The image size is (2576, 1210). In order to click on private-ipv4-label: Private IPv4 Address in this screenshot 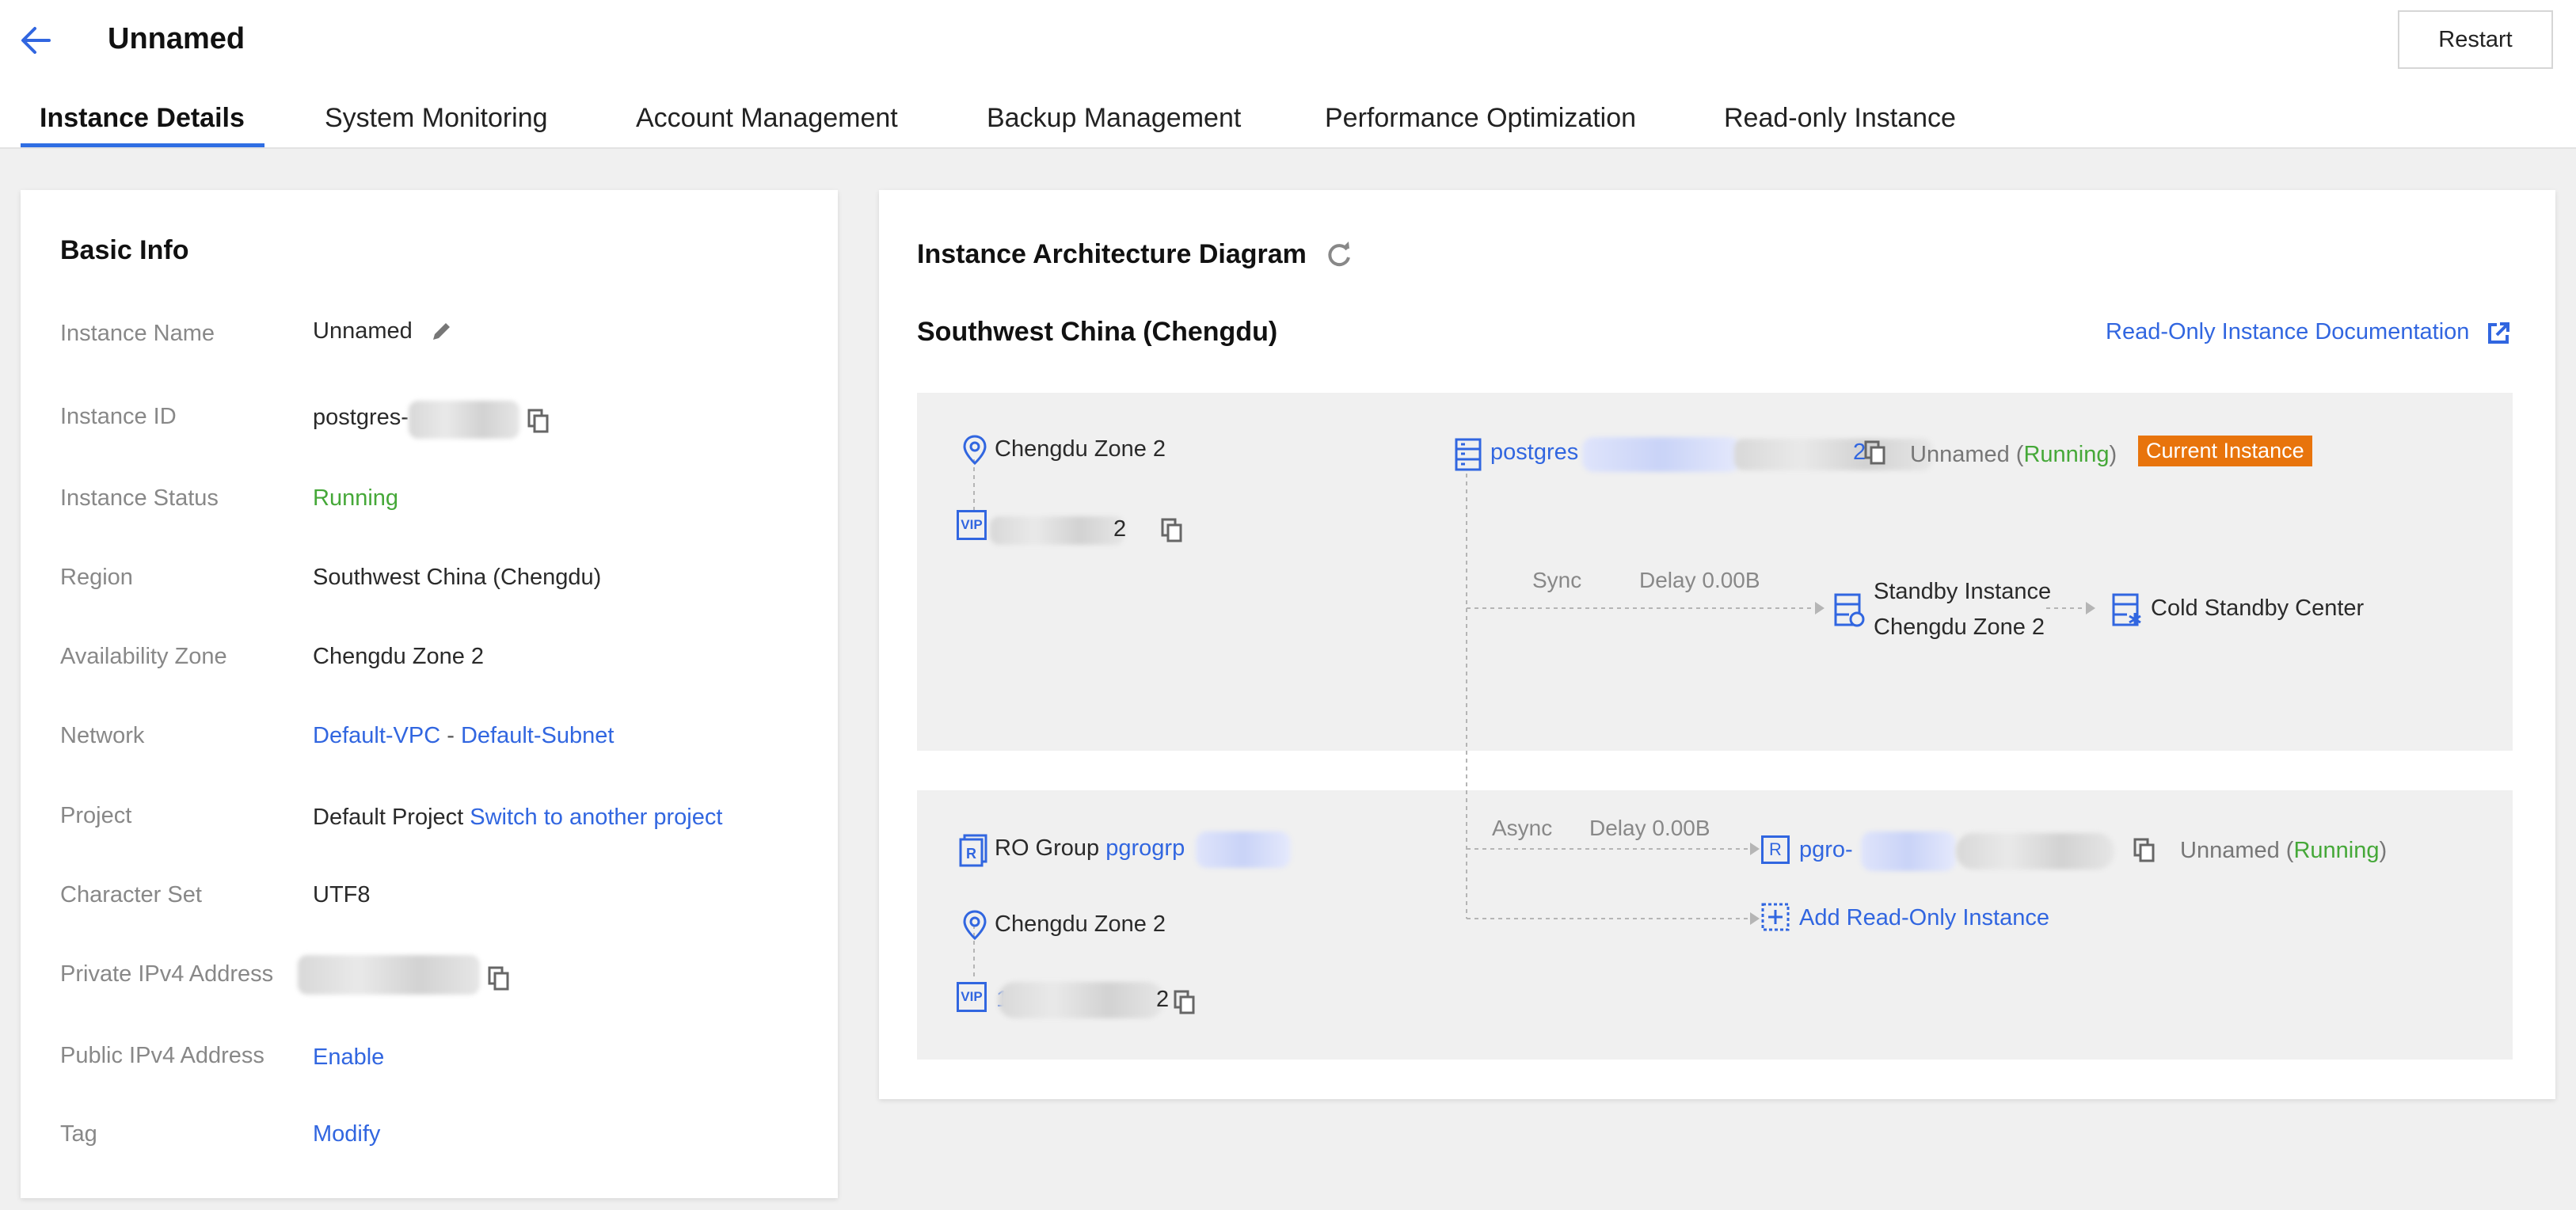, I will do `click(167, 974)`.